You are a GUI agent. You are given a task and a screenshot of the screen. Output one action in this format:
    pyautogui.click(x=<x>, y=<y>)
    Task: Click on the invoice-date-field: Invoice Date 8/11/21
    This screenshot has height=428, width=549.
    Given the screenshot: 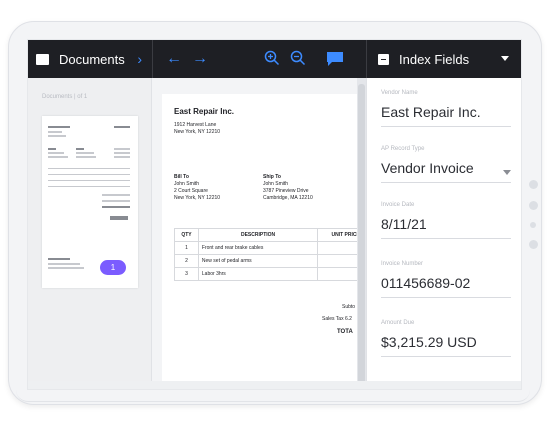 What is the action you would take?
    pyautogui.click(x=446, y=220)
    